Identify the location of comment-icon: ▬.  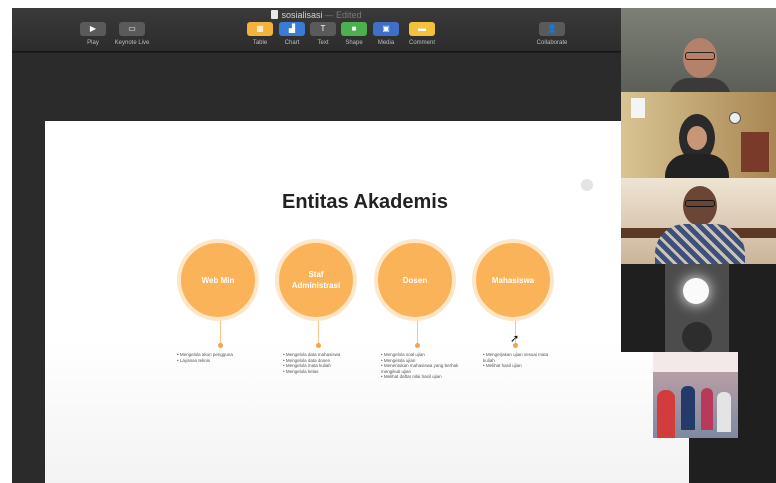
(422, 29).